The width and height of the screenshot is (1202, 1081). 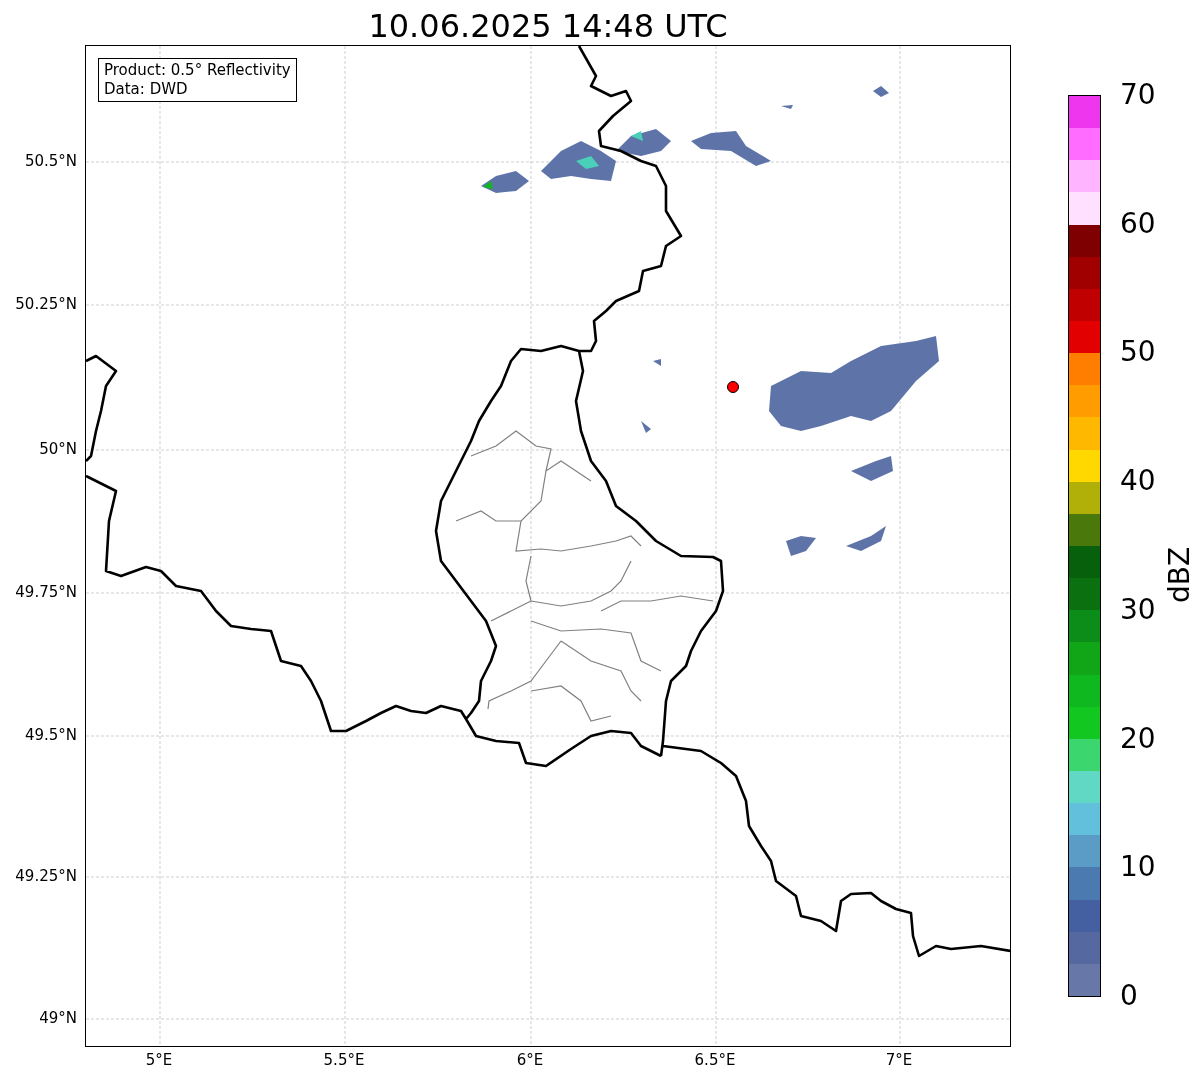 I want to click on info-text: Data: DWD, so click(x=146, y=89).